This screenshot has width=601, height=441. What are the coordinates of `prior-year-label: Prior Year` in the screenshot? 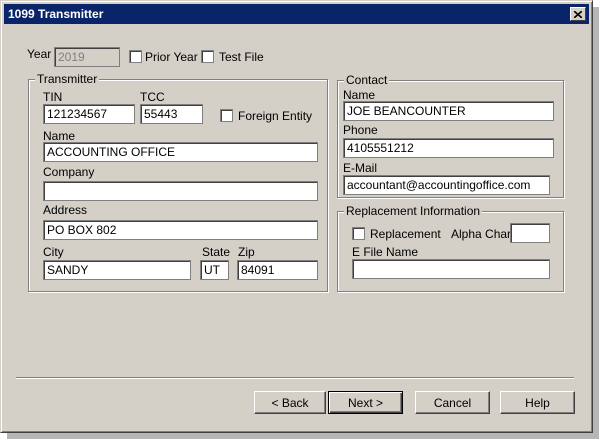 It's located at (171, 57).